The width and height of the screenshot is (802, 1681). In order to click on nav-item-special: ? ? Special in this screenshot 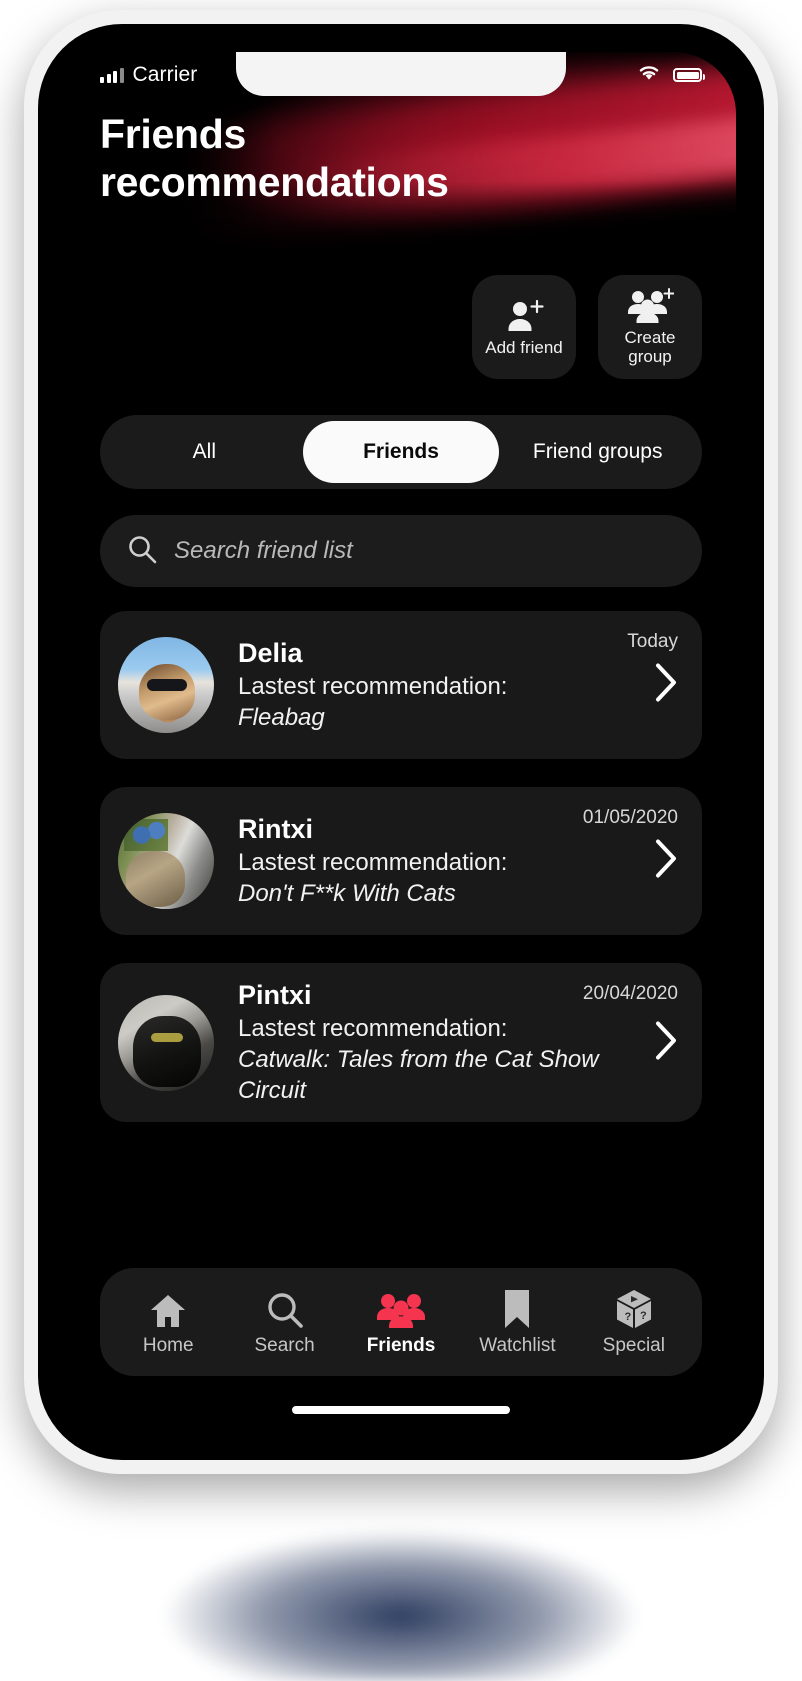, I will do `click(634, 1322)`.